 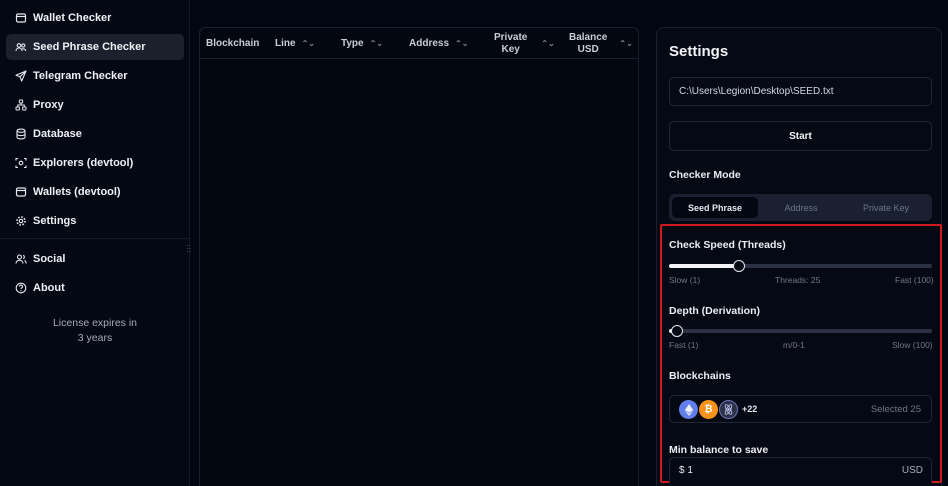 What do you see at coordinates (21, 47) in the screenshot?
I see `users-icon` at bounding box center [21, 47].